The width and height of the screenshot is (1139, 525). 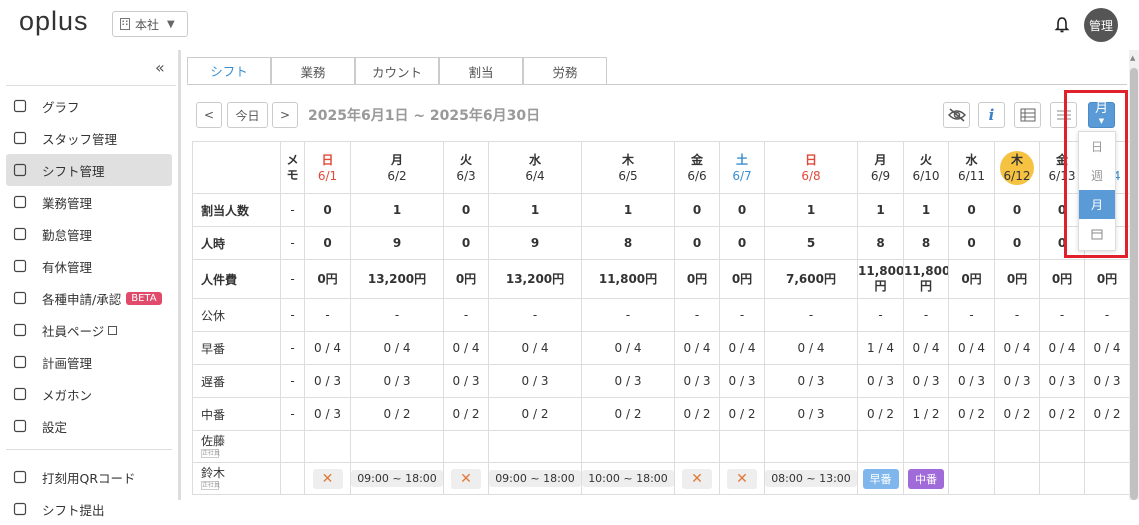 What do you see at coordinates (313, 70) in the screenshot?
I see `tab-1: 業務` at bounding box center [313, 70].